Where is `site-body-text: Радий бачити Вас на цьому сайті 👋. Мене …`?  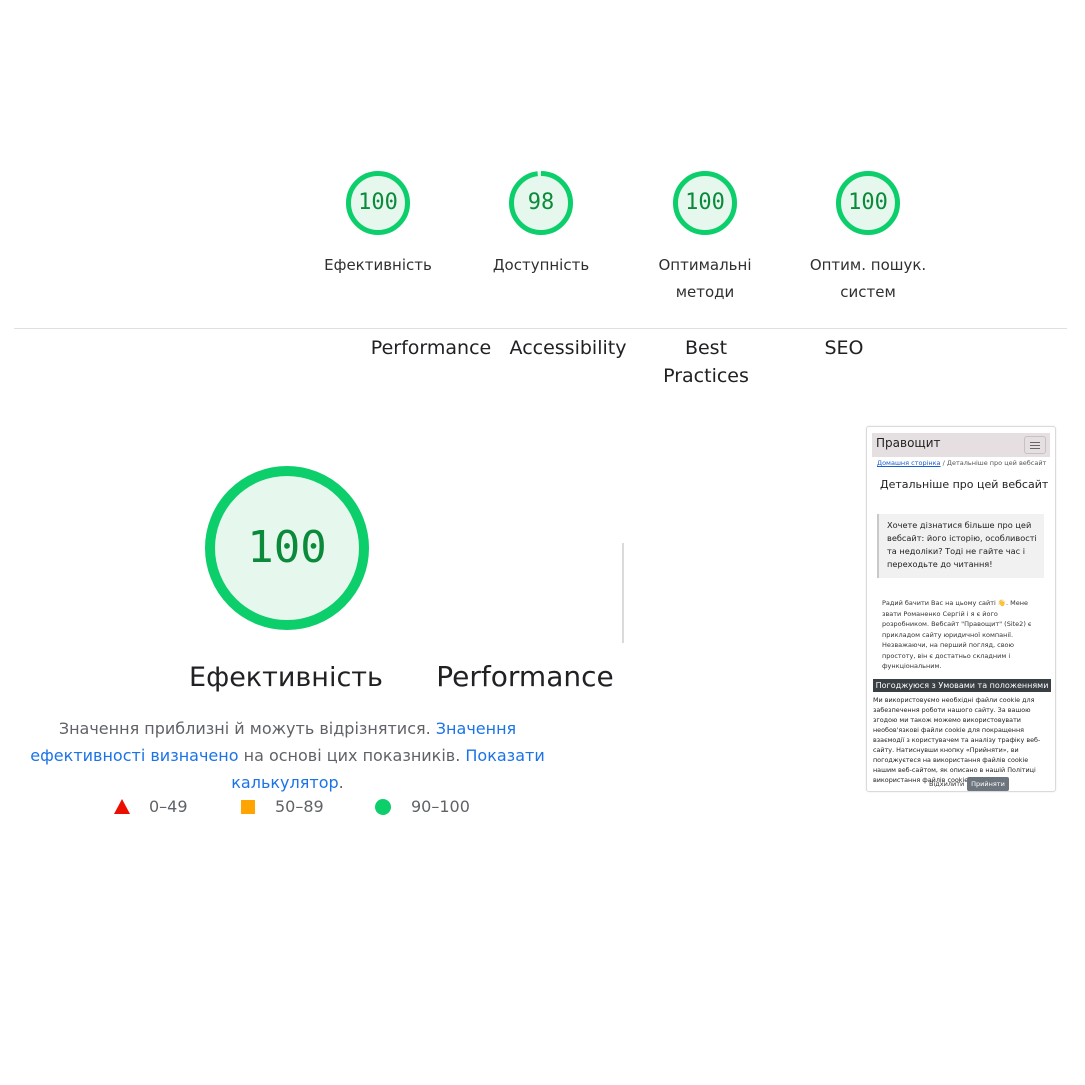 site-body-text: Радий бачити Вас на цьому сайті 👋. Мене … is located at coordinates (957, 634).